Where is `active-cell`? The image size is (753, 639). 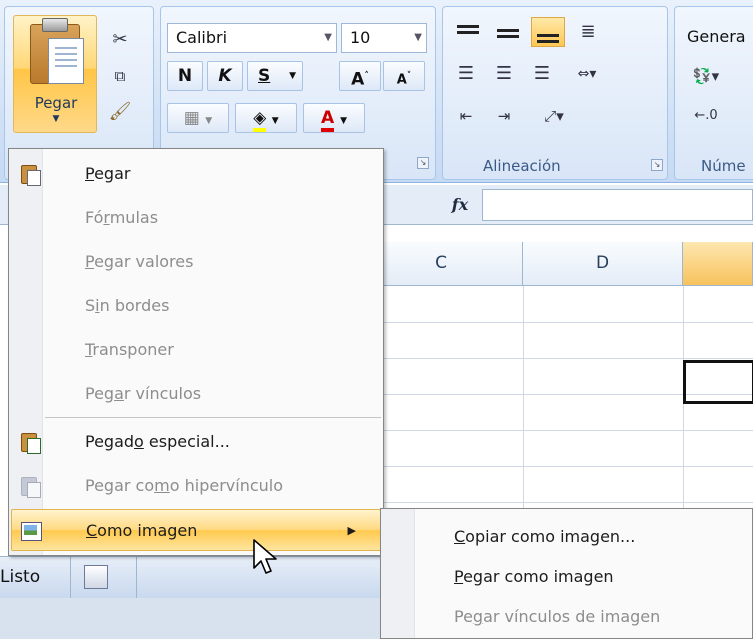 active-cell is located at coordinates (718, 382).